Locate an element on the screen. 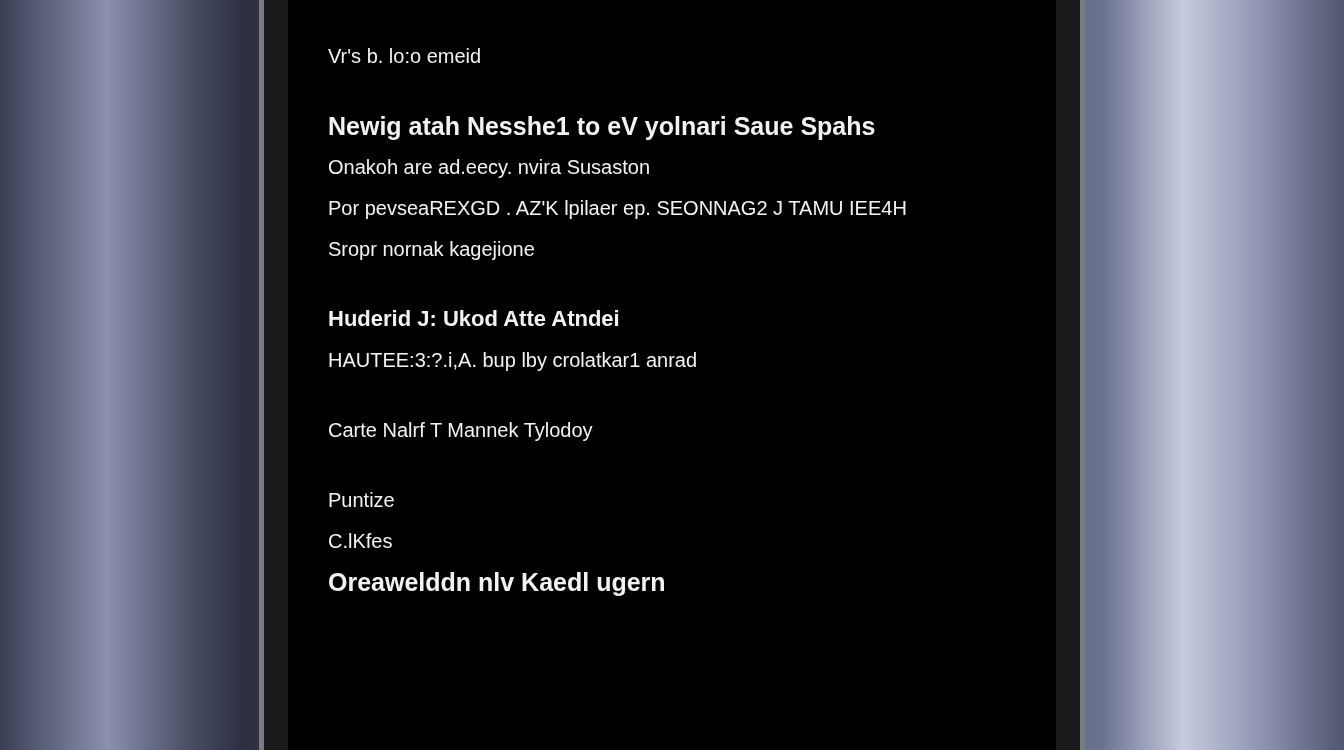 The width and height of the screenshot is (1344, 750). heading-text: Newig atah Nesshe1 to eV yolnari Saue Spahs is located at coordinates (602, 126).